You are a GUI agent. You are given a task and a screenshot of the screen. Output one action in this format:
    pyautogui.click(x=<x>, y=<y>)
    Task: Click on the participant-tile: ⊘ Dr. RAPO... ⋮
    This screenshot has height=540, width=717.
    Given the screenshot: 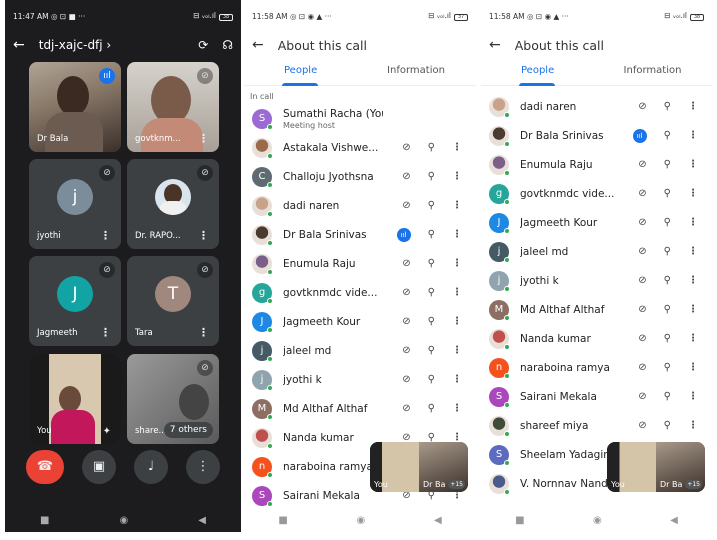 What is the action you would take?
    pyautogui.click(x=173, y=204)
    